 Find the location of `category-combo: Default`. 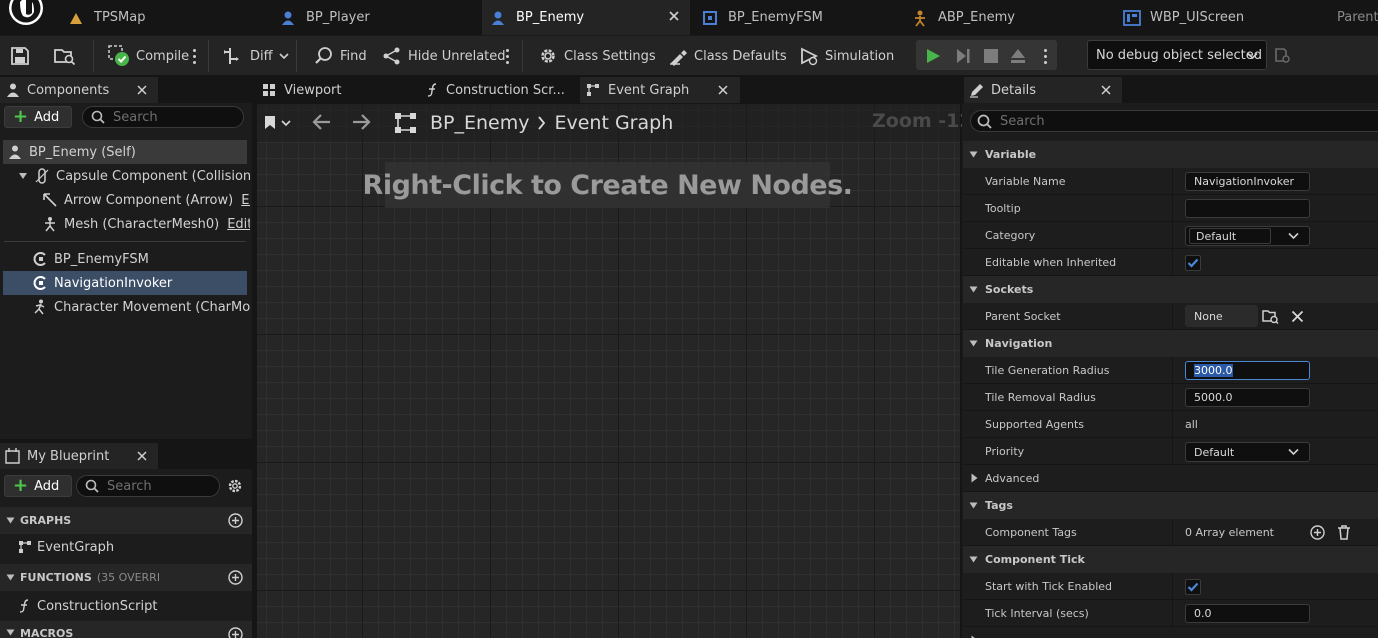

category-combo: Default is located at coordinates (1247, 236).